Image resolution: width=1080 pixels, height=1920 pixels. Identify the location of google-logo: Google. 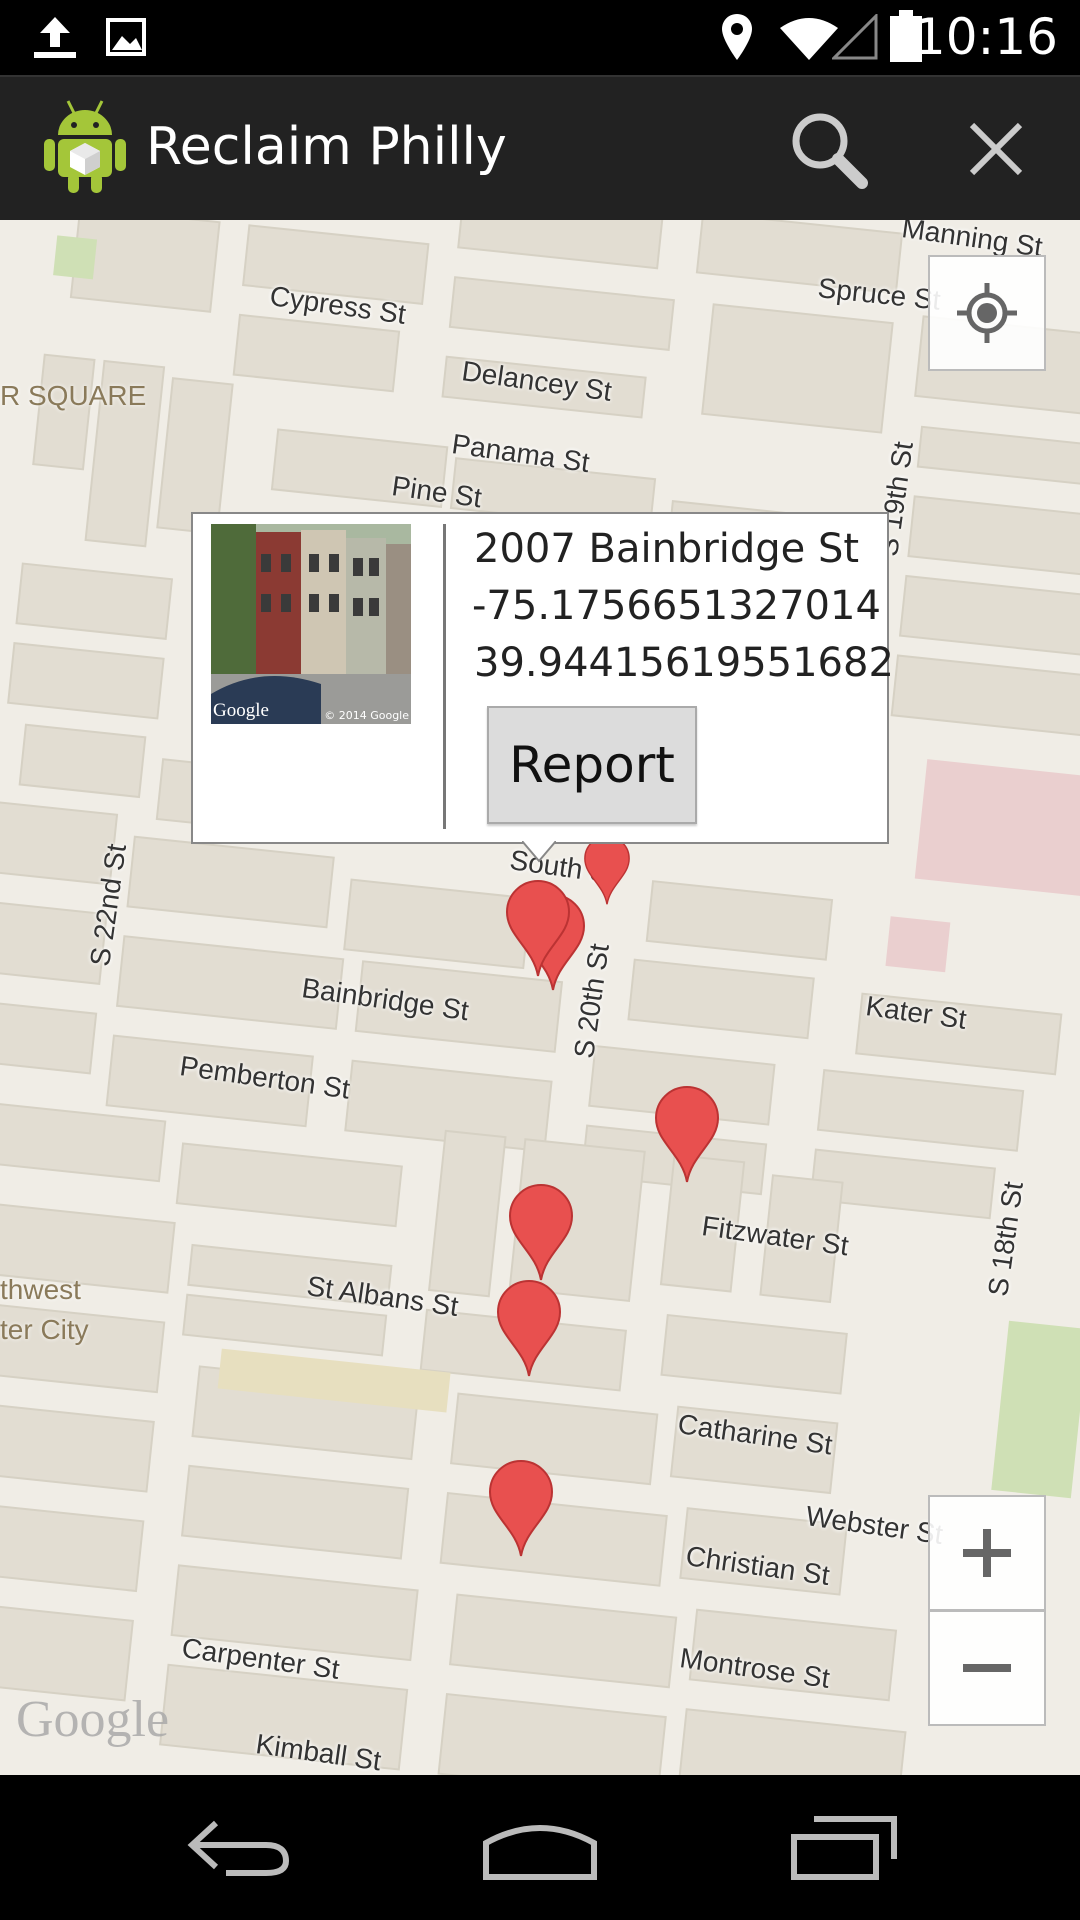
(93, 1719).